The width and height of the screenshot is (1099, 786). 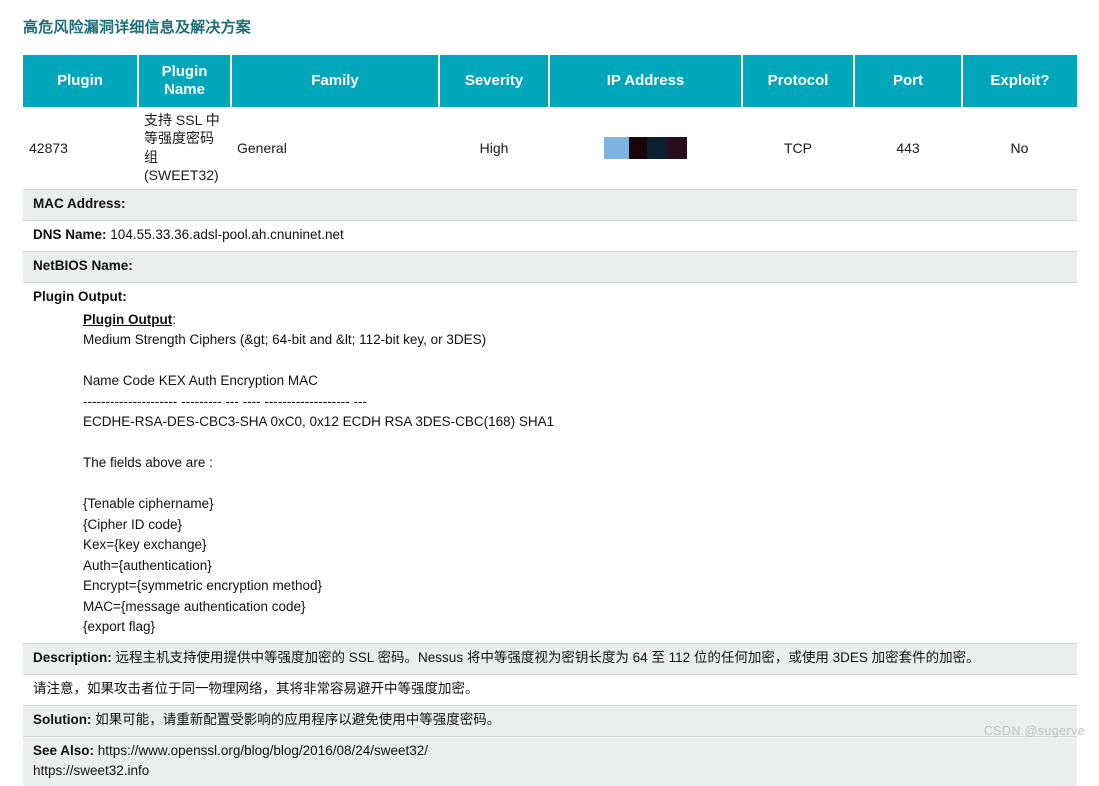 What do you see at coordinates (184, 148) in the screenshot?
I see `cell-plugin-name: 支持 SSL 中等强度密码组 (SWEET32)` at bounding box center [184, 148].